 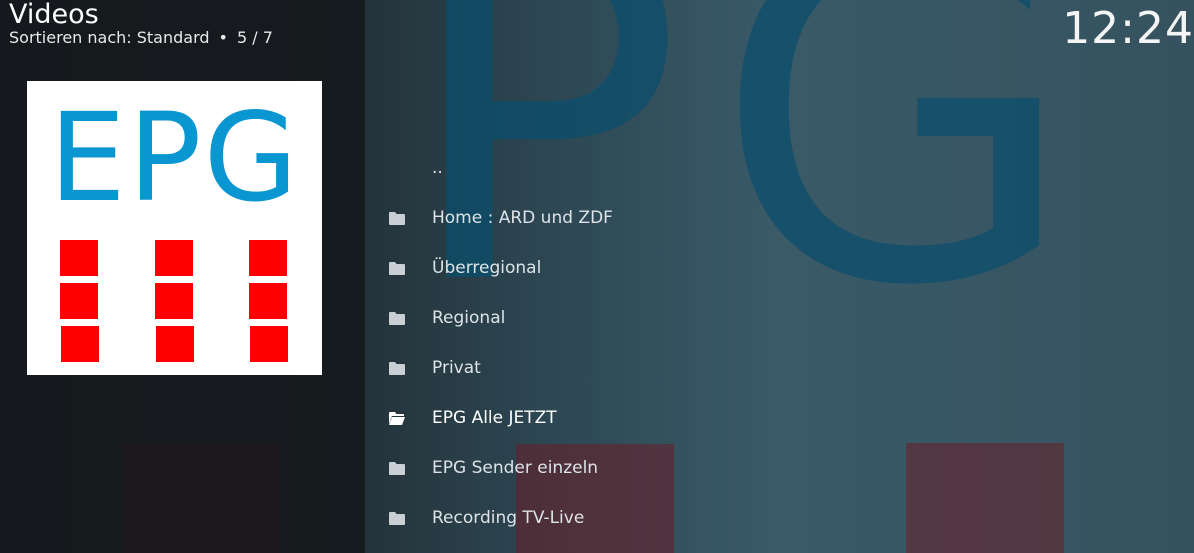 I want to click on sort-label: Sortieren nach: Standard, so click(x=109, y=37).